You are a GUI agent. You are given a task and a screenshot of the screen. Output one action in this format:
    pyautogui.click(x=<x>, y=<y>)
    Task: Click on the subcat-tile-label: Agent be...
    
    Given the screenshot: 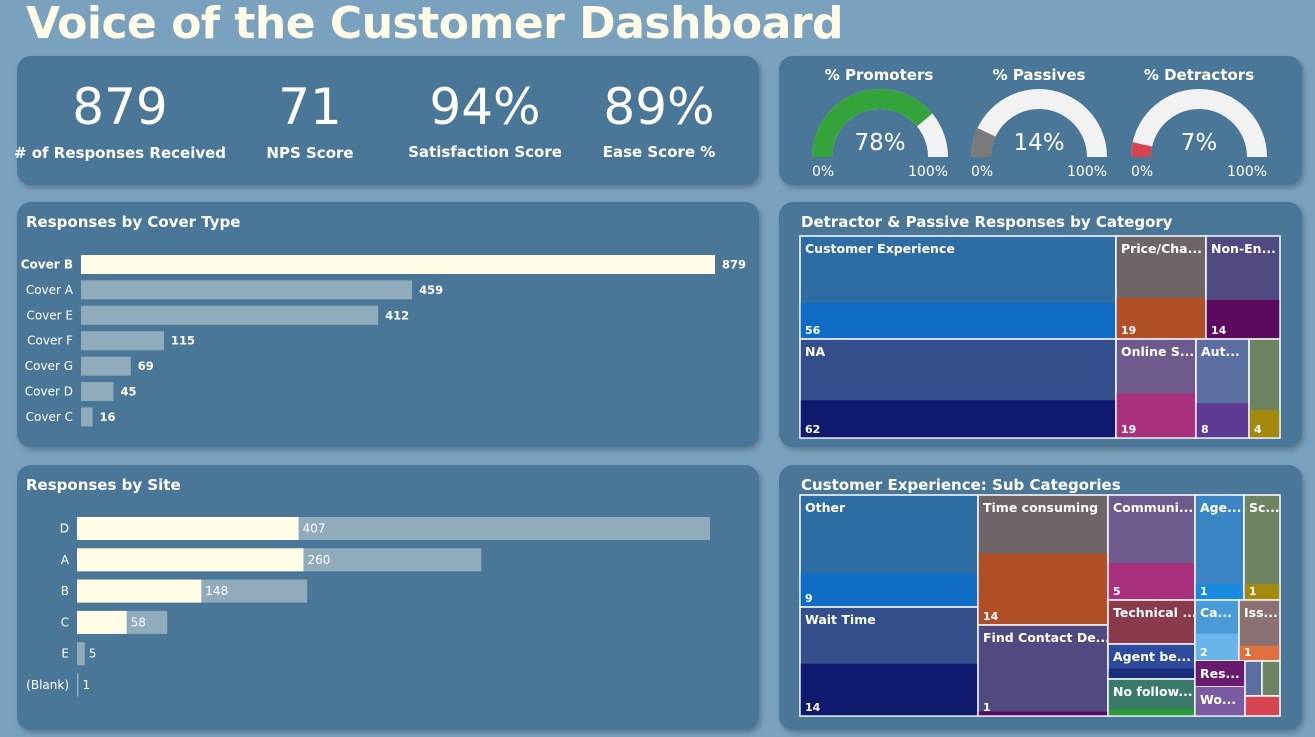 What is the action you would take?
    pyautogui.click(x=1152, y=656)
    